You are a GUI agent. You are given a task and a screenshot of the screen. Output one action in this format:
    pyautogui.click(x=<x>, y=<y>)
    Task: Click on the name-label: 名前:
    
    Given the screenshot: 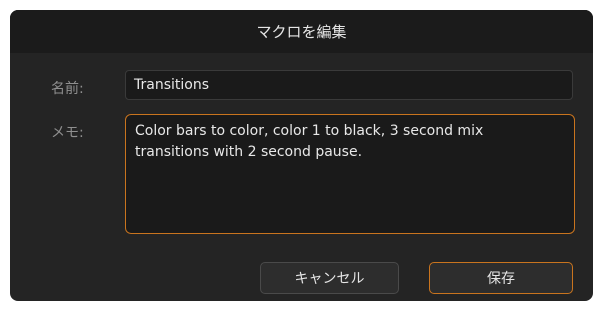 What is the action you would take?
    pyautogui.click(x=67, y=89)
    